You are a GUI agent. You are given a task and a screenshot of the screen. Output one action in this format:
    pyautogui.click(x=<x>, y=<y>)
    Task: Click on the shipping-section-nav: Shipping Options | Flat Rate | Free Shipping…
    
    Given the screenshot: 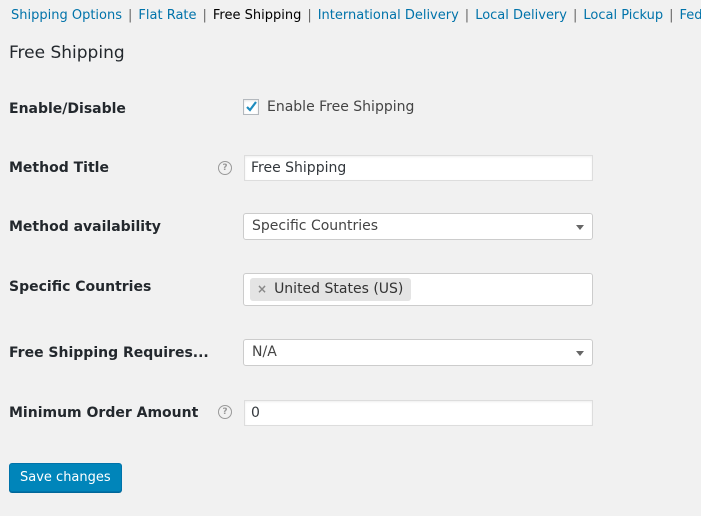 What is the action you would take?
    pyautogui.click(x=356, y=16)
    